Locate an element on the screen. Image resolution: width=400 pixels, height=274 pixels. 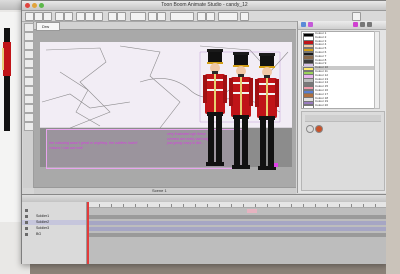
color-label: Colour 20 is located at coordinates (322, 105).